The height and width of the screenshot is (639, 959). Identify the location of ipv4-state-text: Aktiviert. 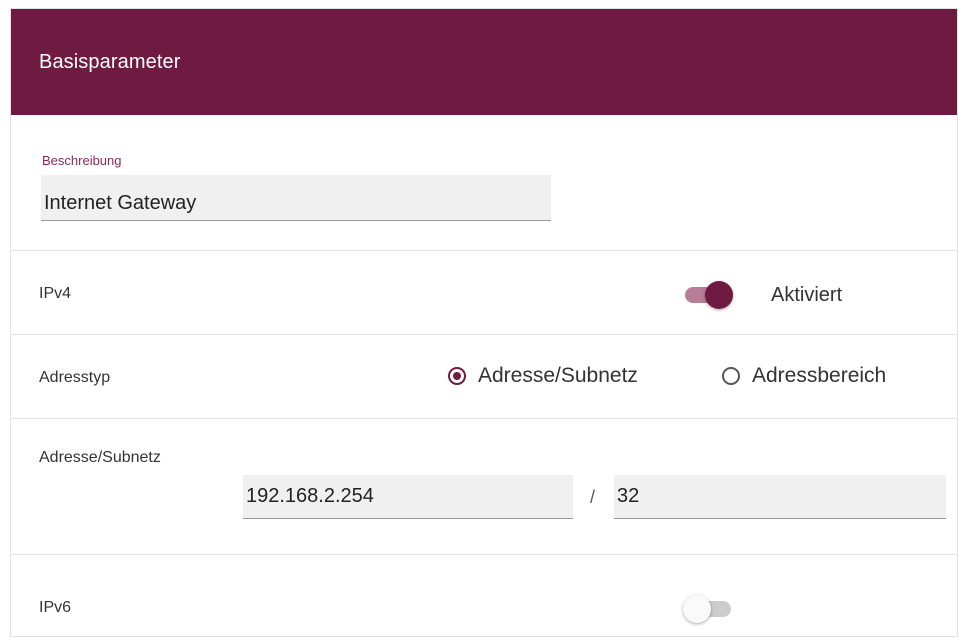
(807, 295).